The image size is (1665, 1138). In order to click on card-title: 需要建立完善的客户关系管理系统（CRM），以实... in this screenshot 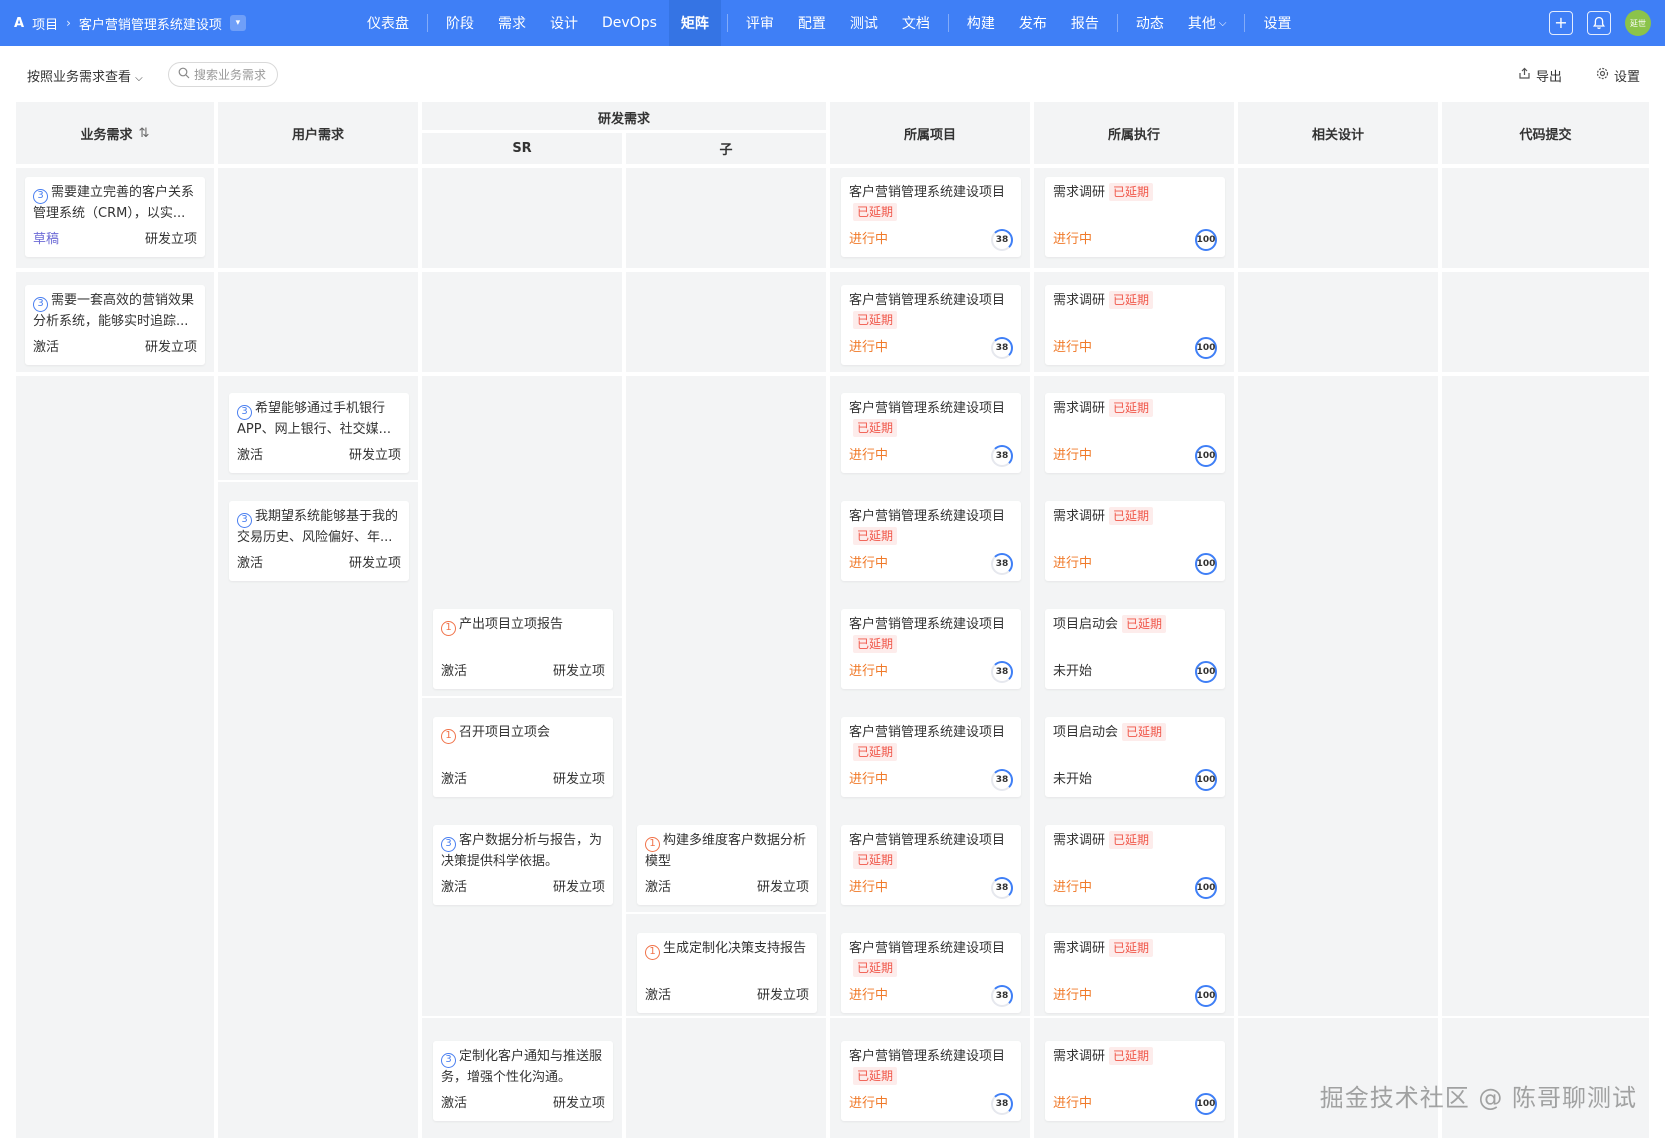, I will do `click(114, 203)`.